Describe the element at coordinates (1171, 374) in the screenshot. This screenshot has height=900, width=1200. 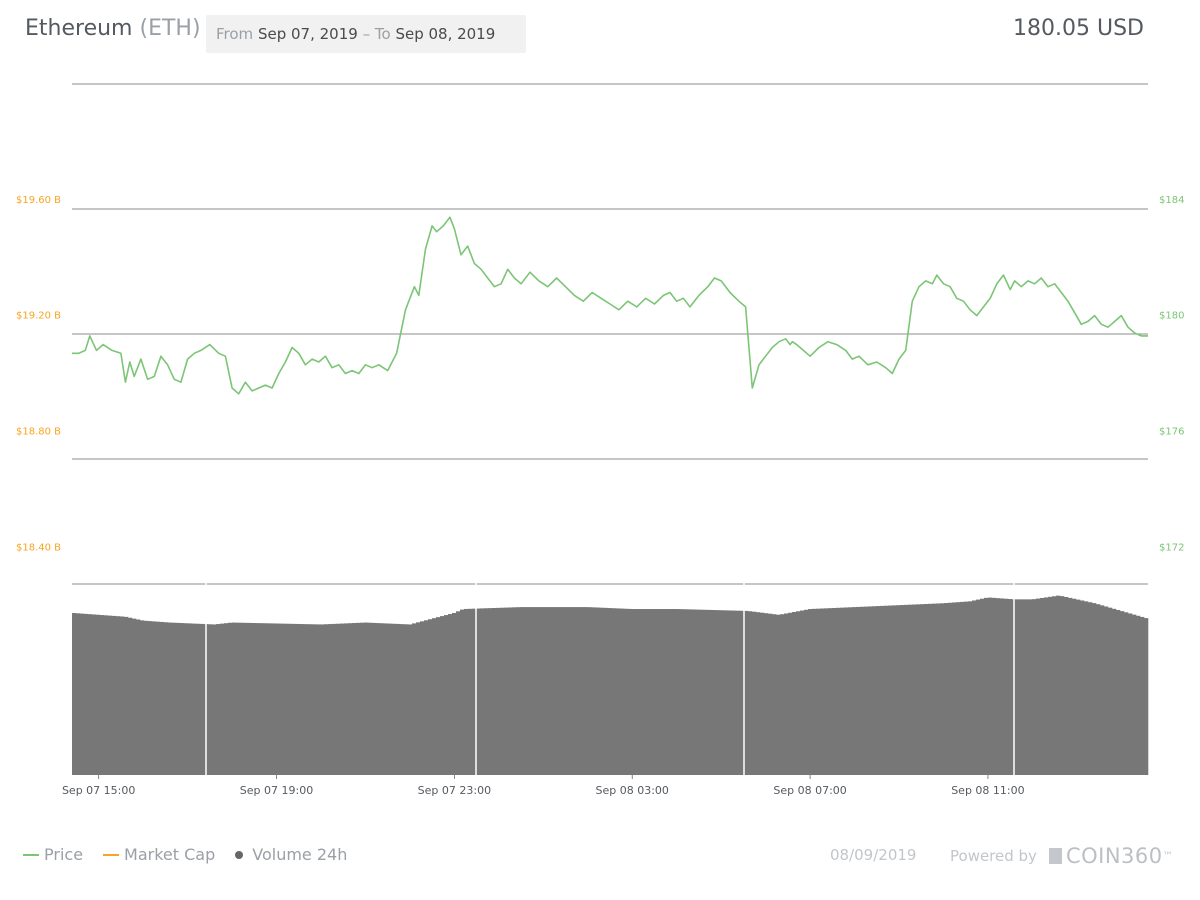
I see `price-axis: $184 $180 $176 $172` at that location.